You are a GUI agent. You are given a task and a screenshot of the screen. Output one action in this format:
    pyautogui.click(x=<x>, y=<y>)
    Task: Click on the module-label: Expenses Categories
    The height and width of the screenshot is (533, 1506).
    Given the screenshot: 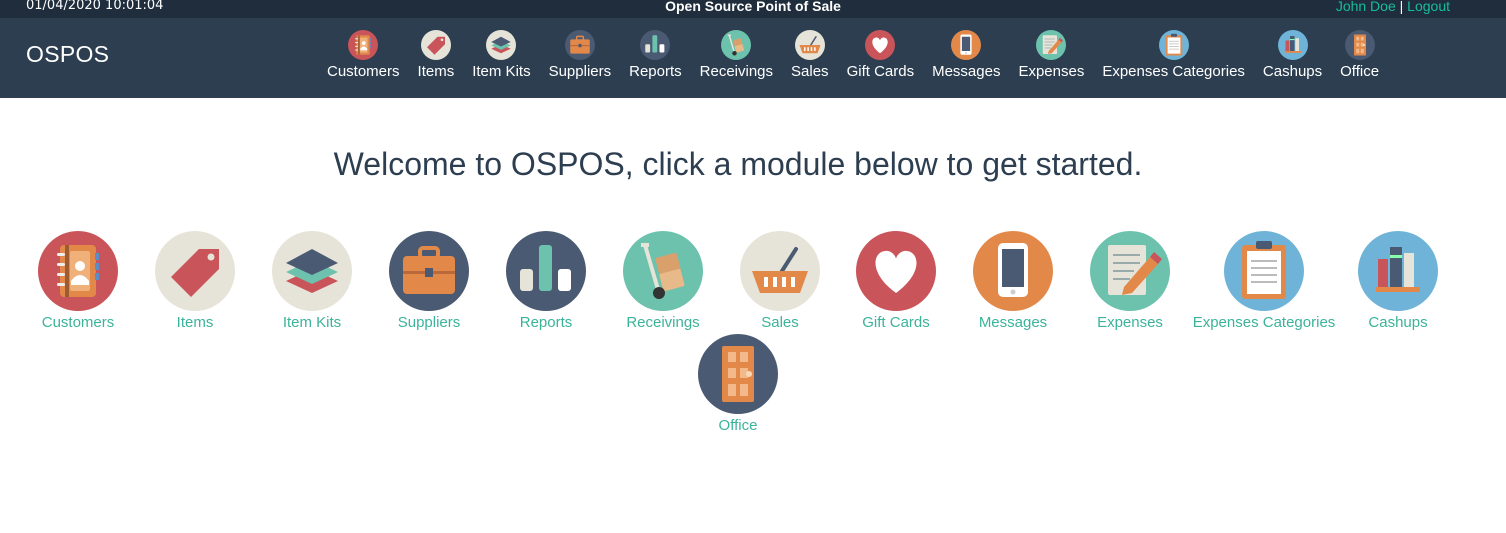 What is the action you would take?
    pyautogui.click(x=1264, y=322)
    